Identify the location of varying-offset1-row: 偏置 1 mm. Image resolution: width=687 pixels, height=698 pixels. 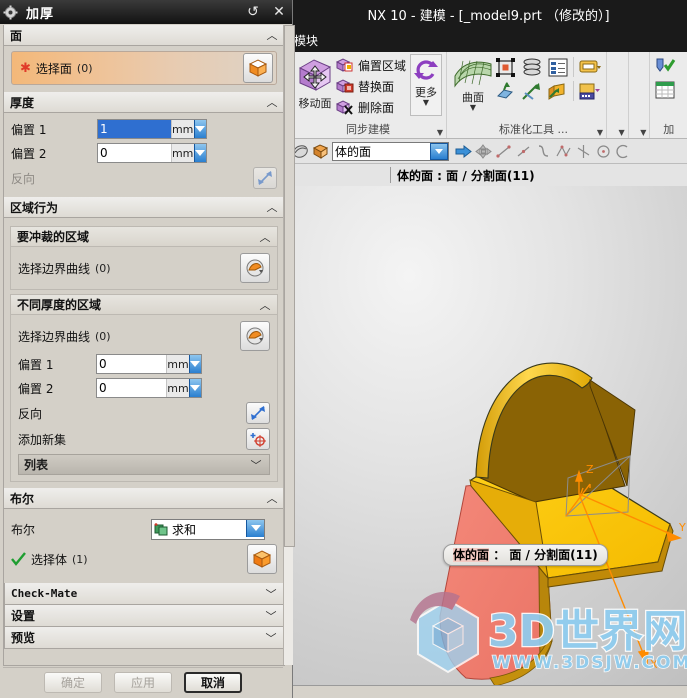
(144, 364).